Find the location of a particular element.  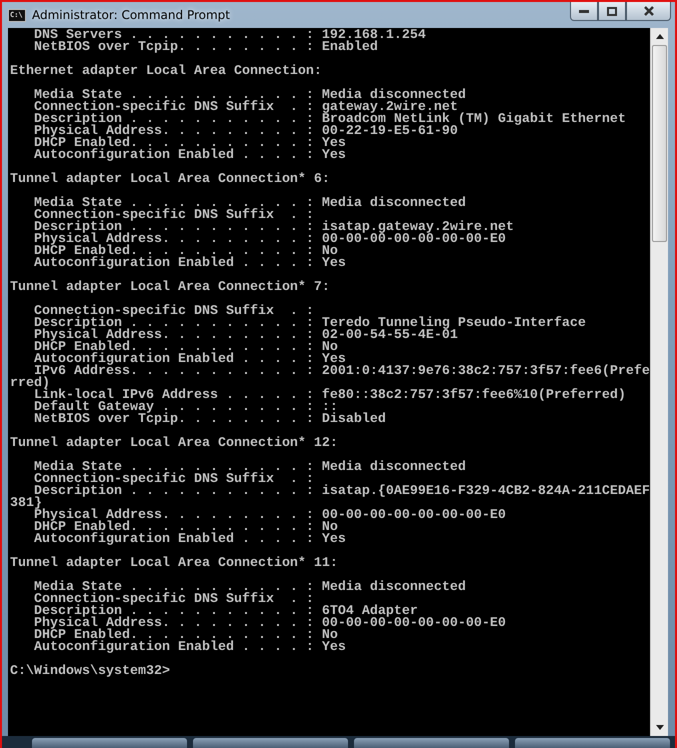

close-icon is located at coordinates (649, 11).